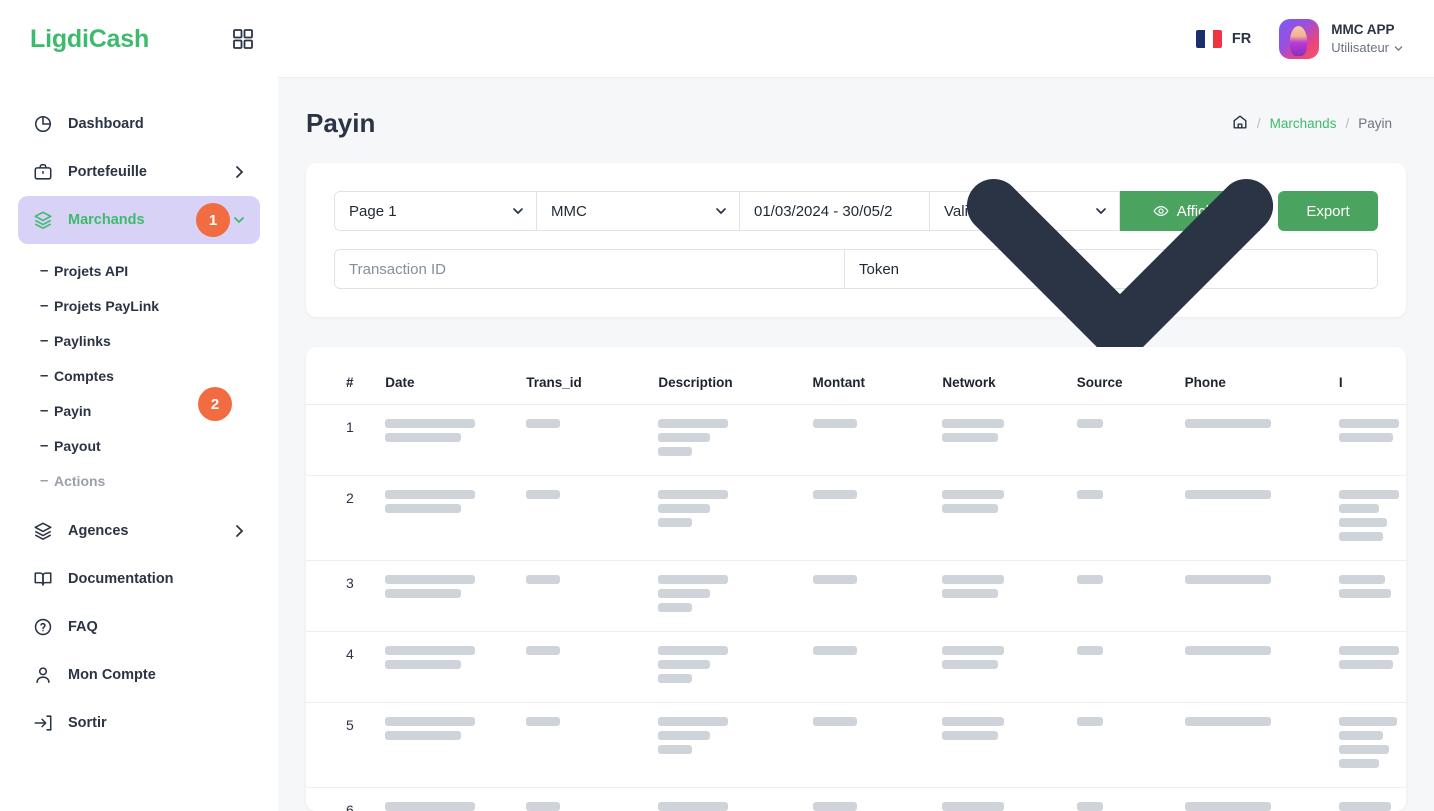  Describe the element at coordinates (139, 579) in the screenshot. I see `sidebar-item-documentation: Documentation` at that location.